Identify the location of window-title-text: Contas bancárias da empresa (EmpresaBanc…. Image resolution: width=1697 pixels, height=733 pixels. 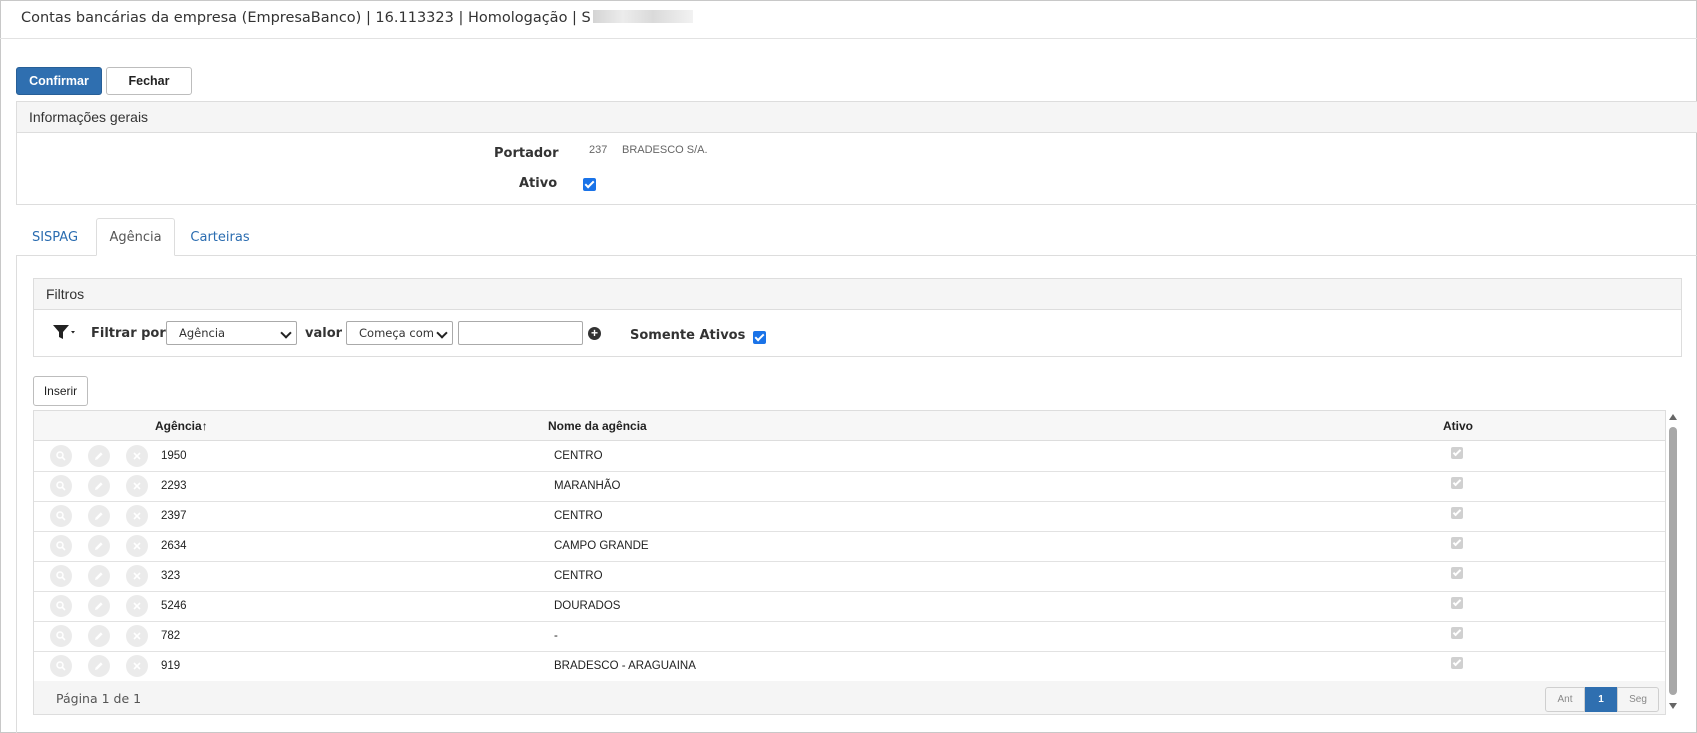
(306, 18).